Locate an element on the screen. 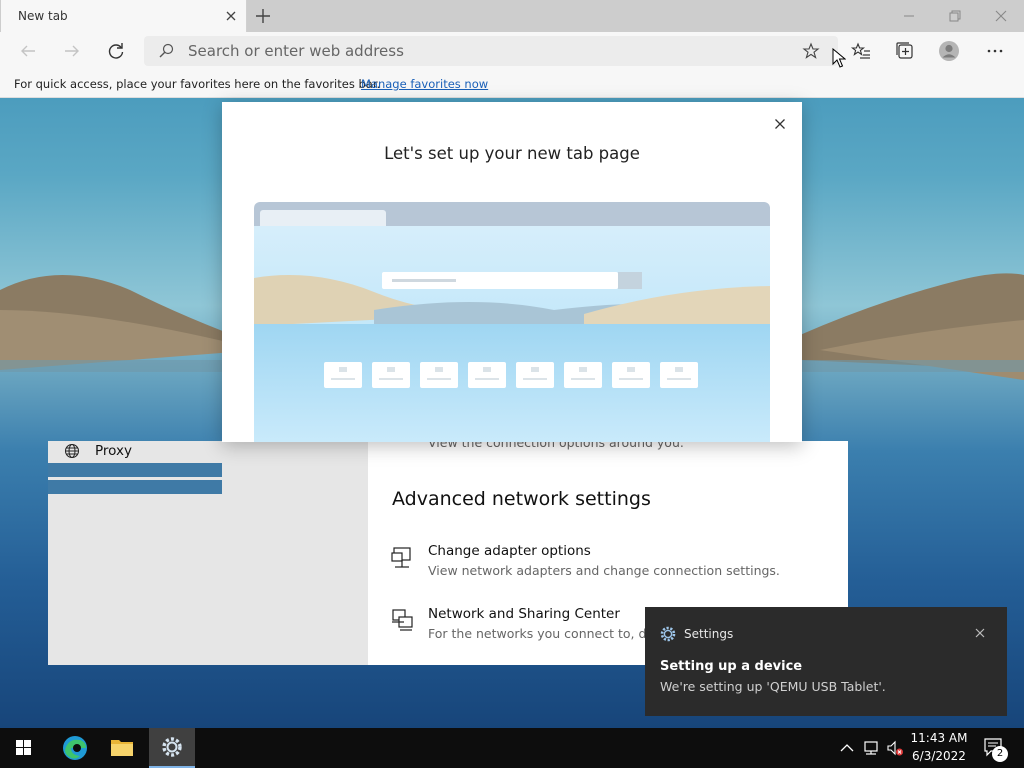 The height and width of the screenshot is (768, 1024). change-adapter-options-link: Change adapter options is located at coordinates (509, 551).